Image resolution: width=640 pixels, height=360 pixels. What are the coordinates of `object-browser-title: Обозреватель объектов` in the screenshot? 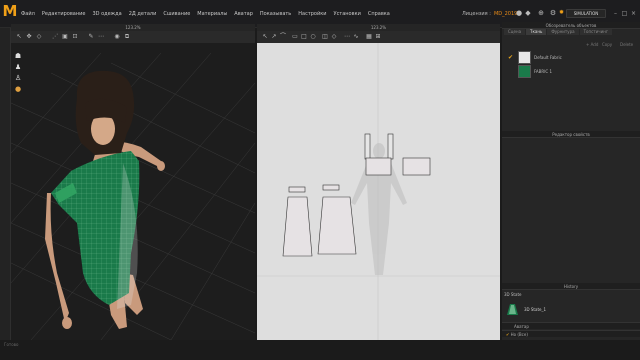 It's located at (571, 25).